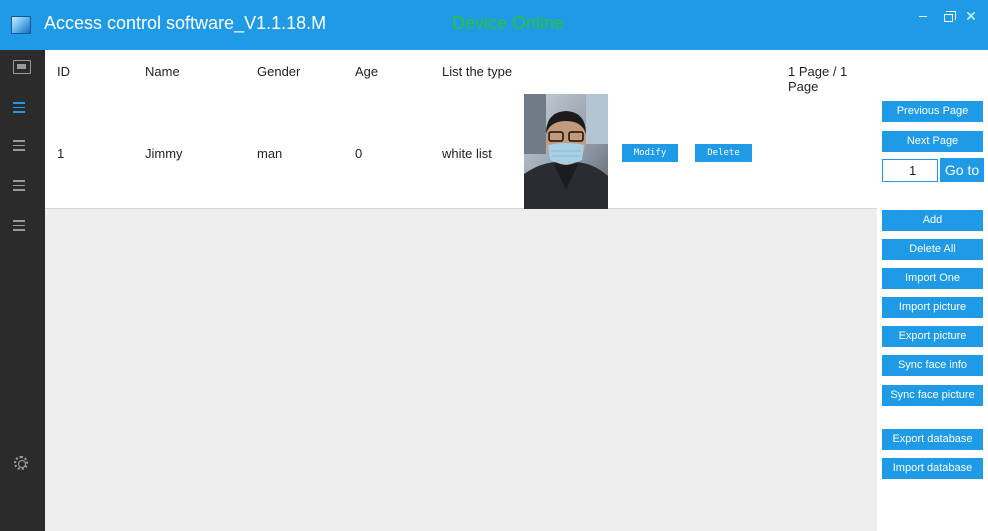 Image resolution: width=988 pixels, height=531 pixels. I want to click on cell-gender: man, so click(270, 153).